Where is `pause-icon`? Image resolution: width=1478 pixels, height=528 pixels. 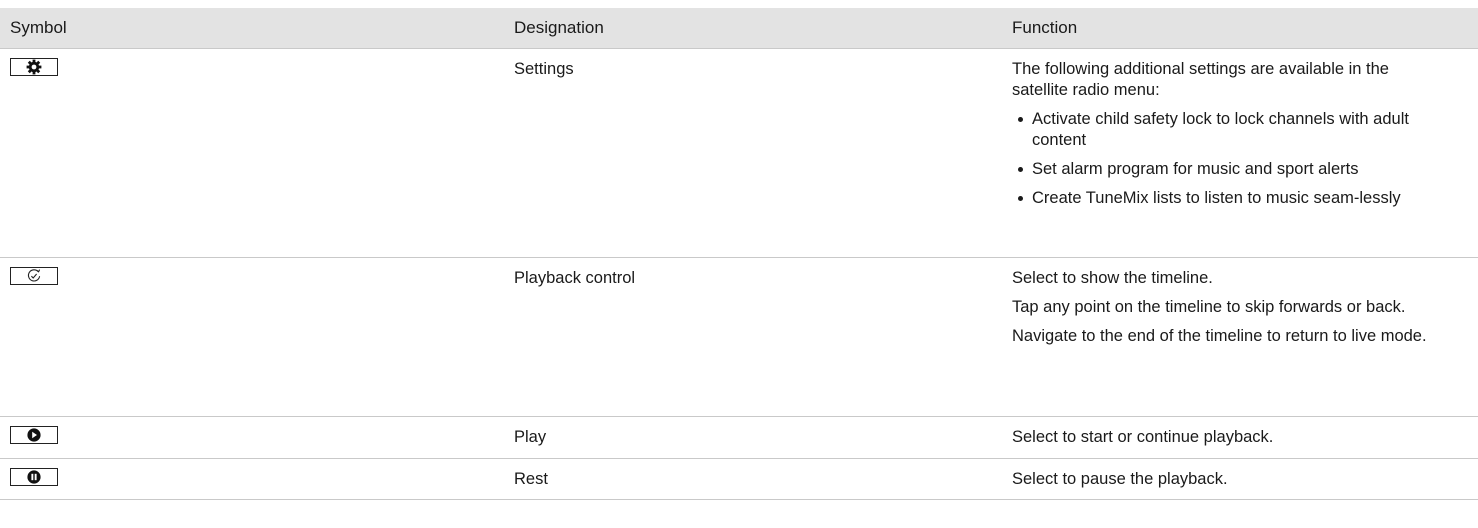
pause-icon is located at coordinates (34, 477).